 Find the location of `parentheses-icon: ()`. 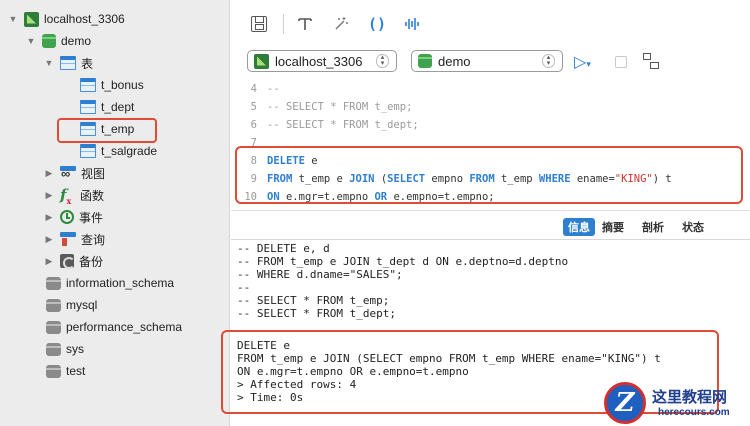

parentheses-icon: () is located at coordinates (377, 24).